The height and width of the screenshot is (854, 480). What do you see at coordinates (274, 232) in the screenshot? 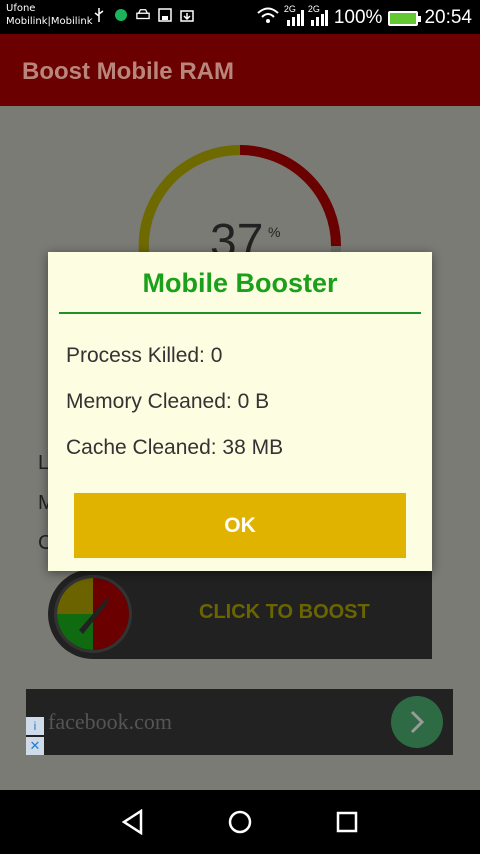
I see `gauge-unit: %` at bounding box center [274, 232].